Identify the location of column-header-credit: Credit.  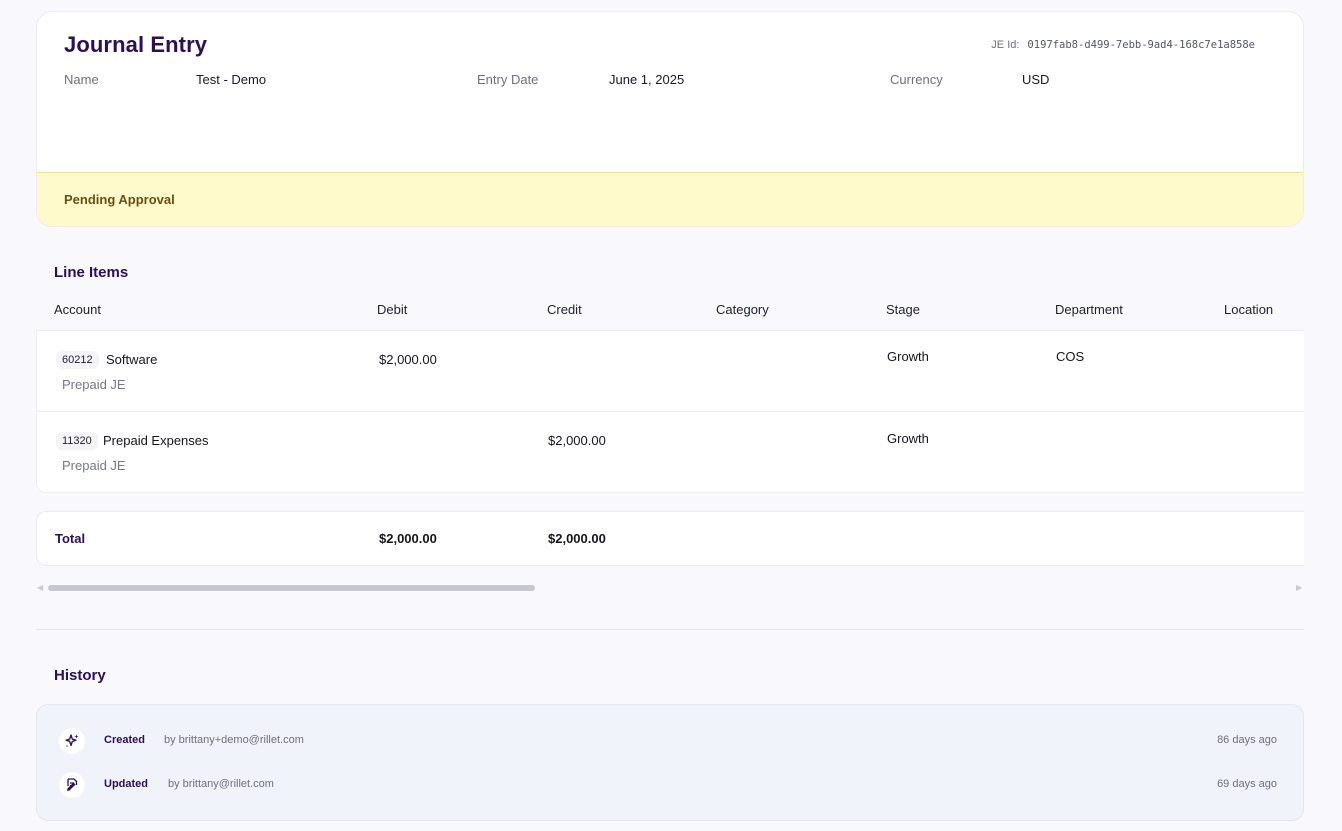
(564, 309).